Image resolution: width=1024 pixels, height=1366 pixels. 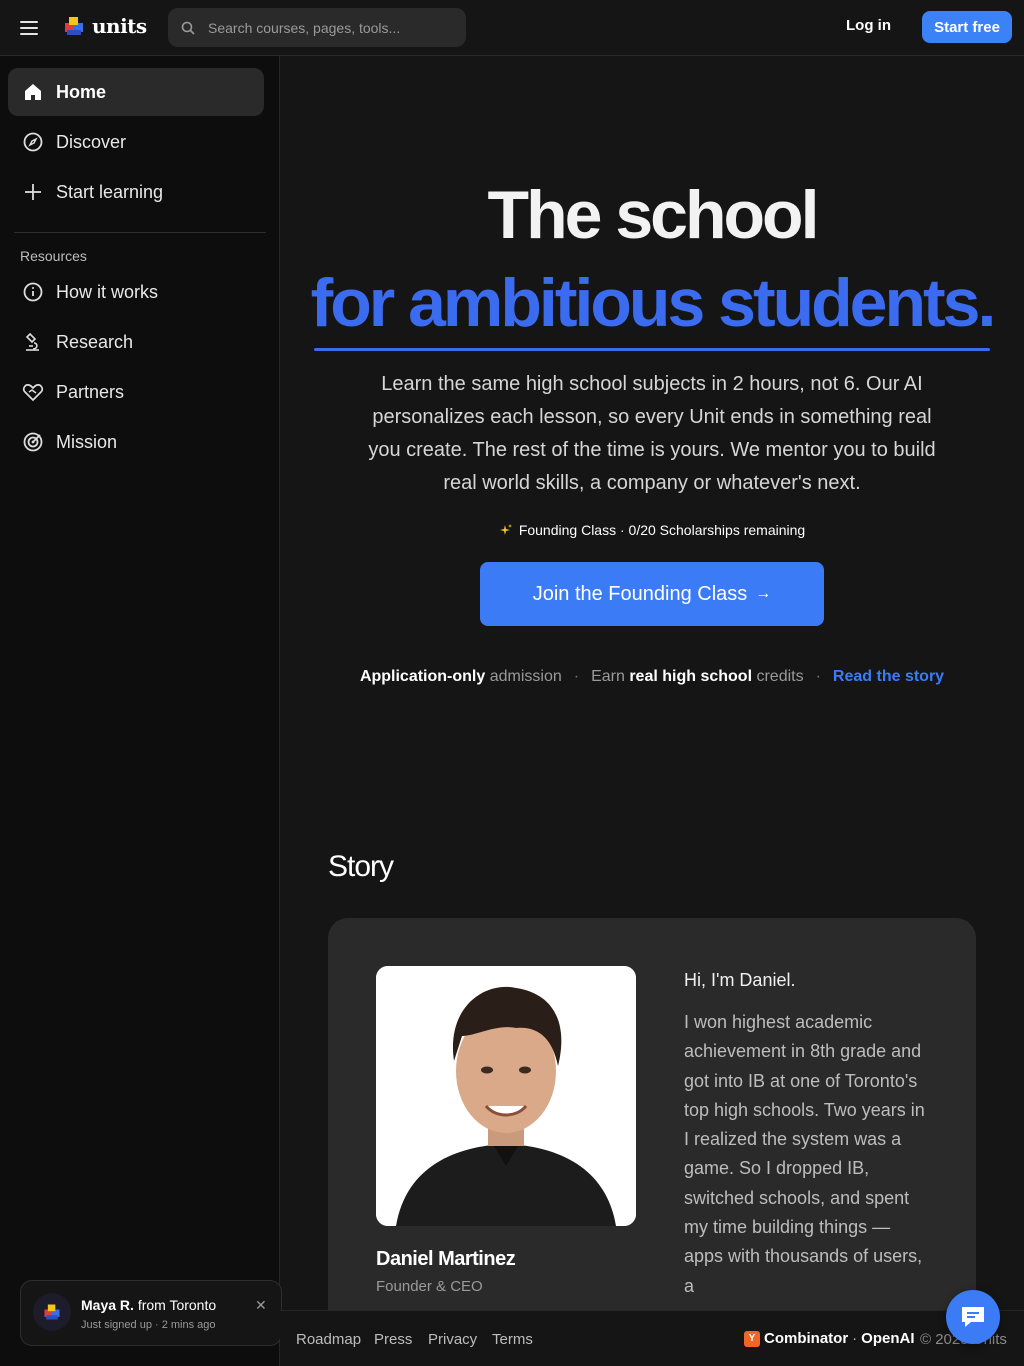 I want to click on sidebar-item-label: Mission, so click(x=87, y=441).